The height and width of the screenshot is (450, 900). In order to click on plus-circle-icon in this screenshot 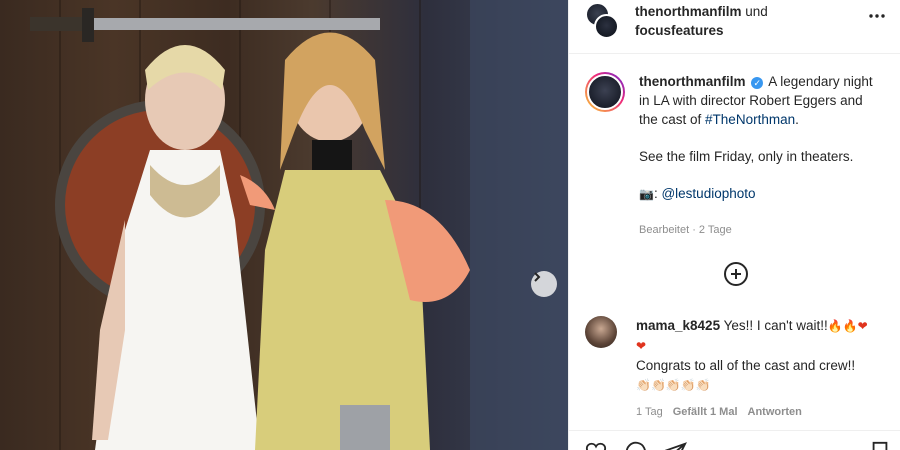, I will do `click(736, 274)`.